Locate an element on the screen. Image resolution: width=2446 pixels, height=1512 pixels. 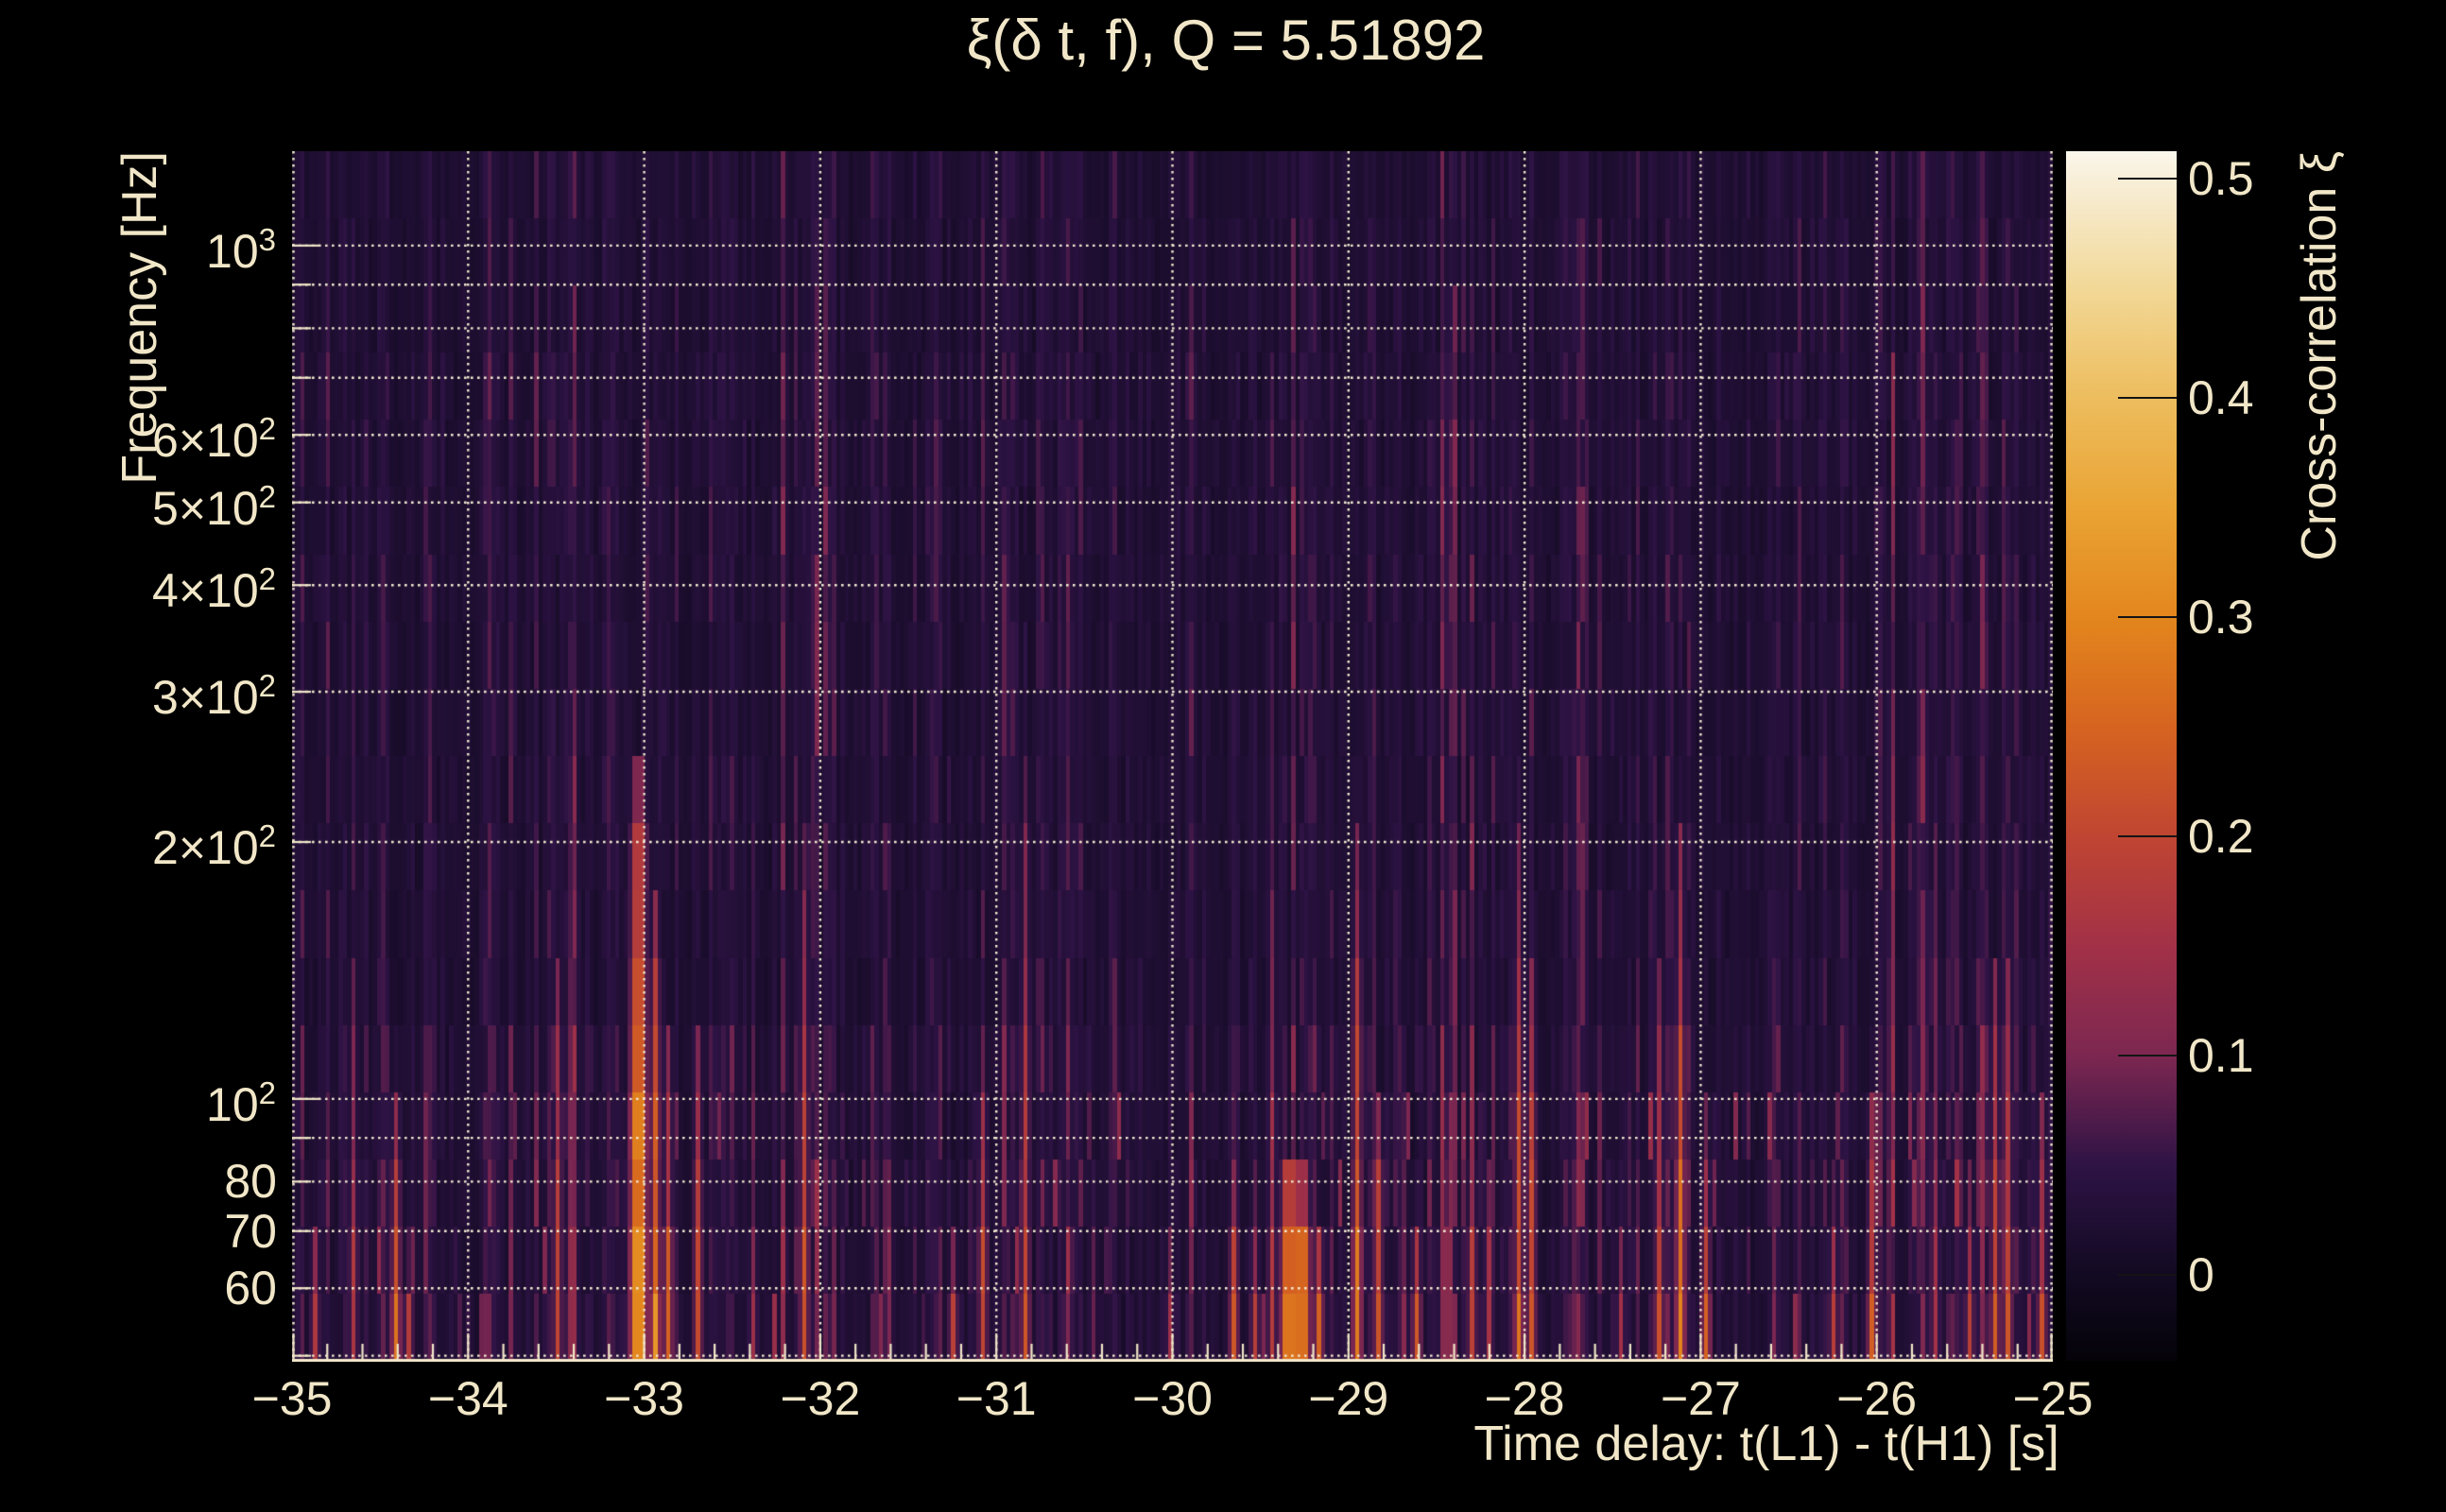
y-tick-label: 70 is located at coordinates (251, 1231).